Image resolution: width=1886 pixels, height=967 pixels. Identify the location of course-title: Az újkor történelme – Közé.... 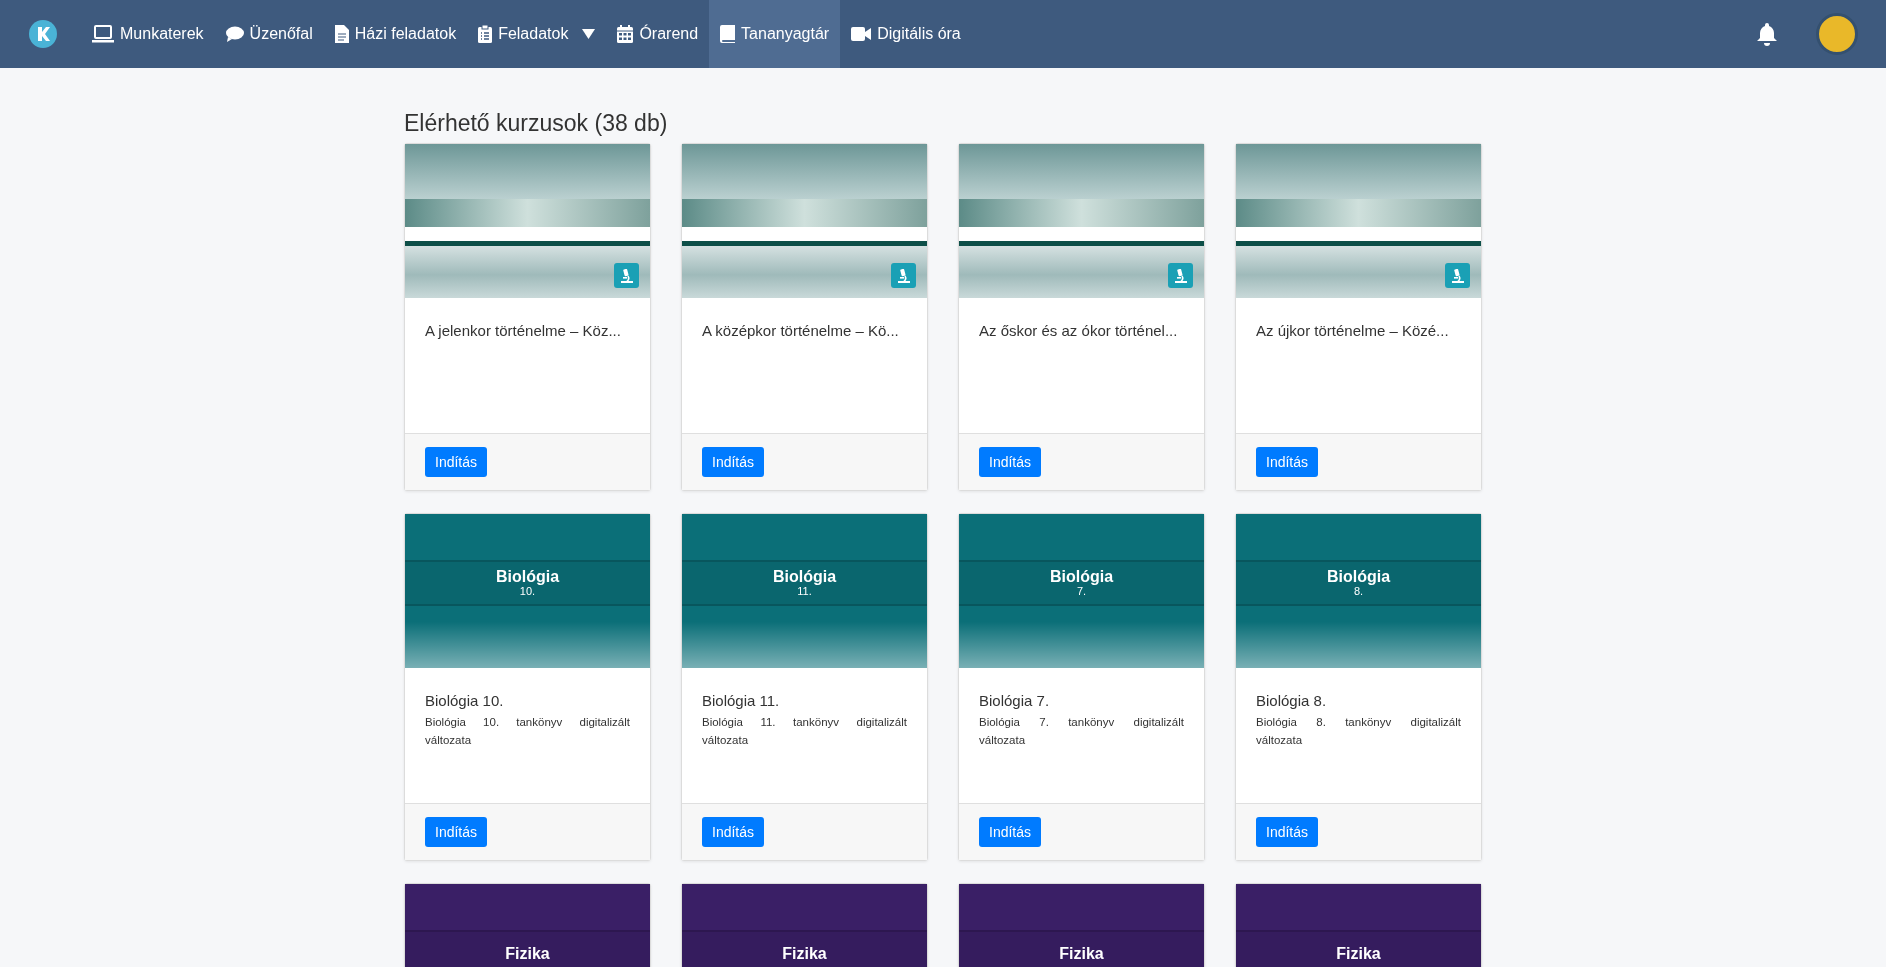
(1353, 330).